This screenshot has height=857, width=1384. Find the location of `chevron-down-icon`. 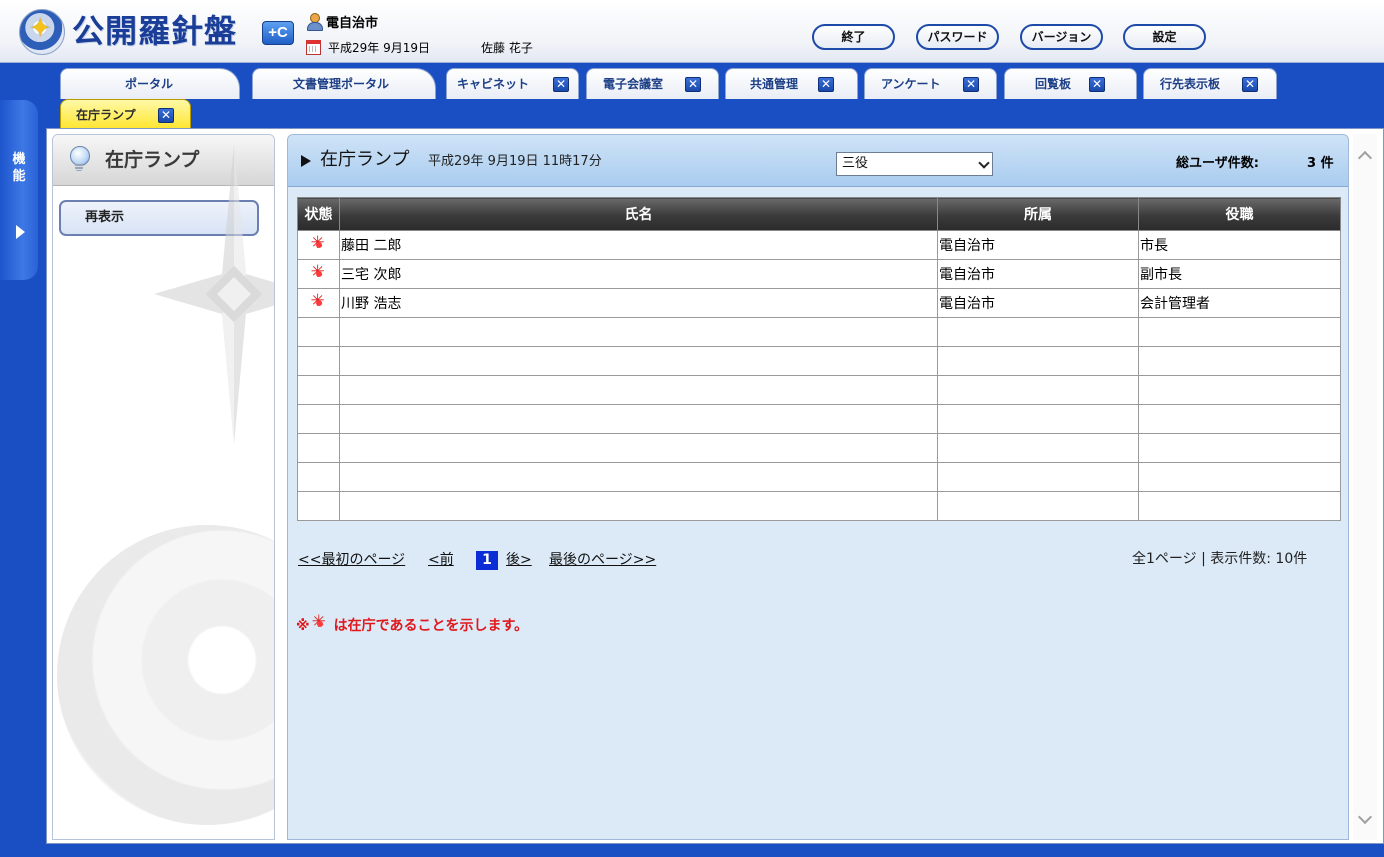

chevron-down-icon is located at coordinates (984, 163).